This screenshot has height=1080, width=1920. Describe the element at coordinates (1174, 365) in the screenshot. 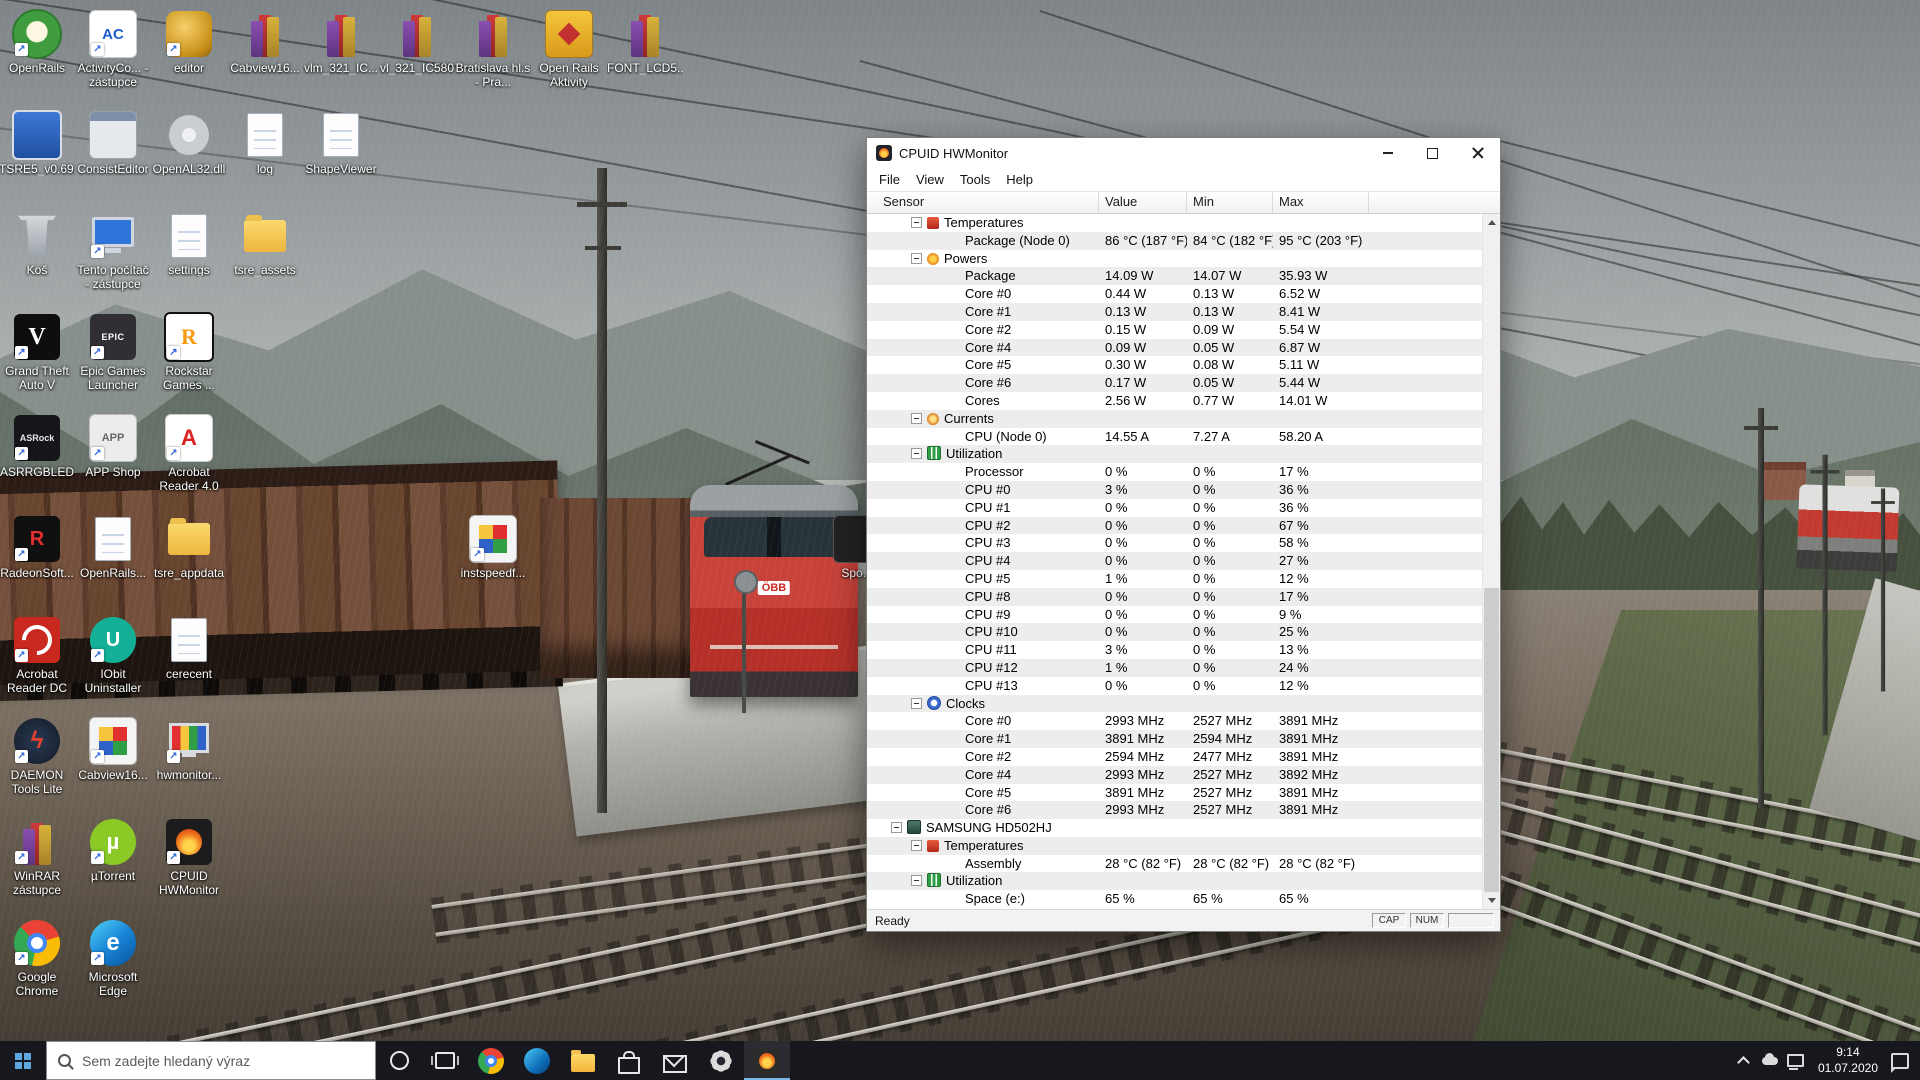

I see `sensor-row: Core #5 0.30 W 0.08 W 5.11 W` at that location.